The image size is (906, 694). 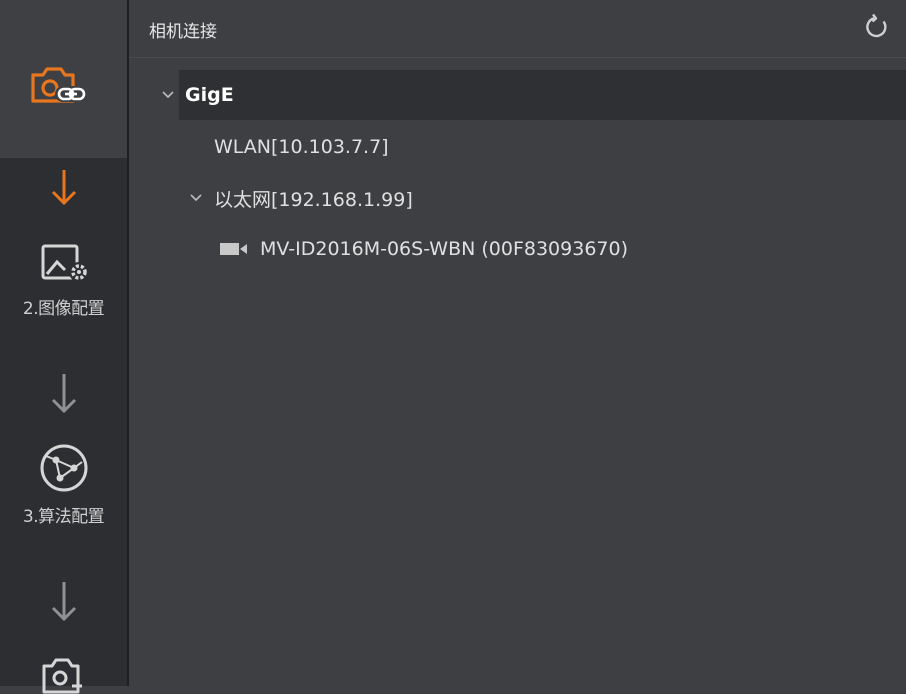 I want to click on tree-node-ethernet: 以太网[192.168.1.99], so click(x=517, y=198).